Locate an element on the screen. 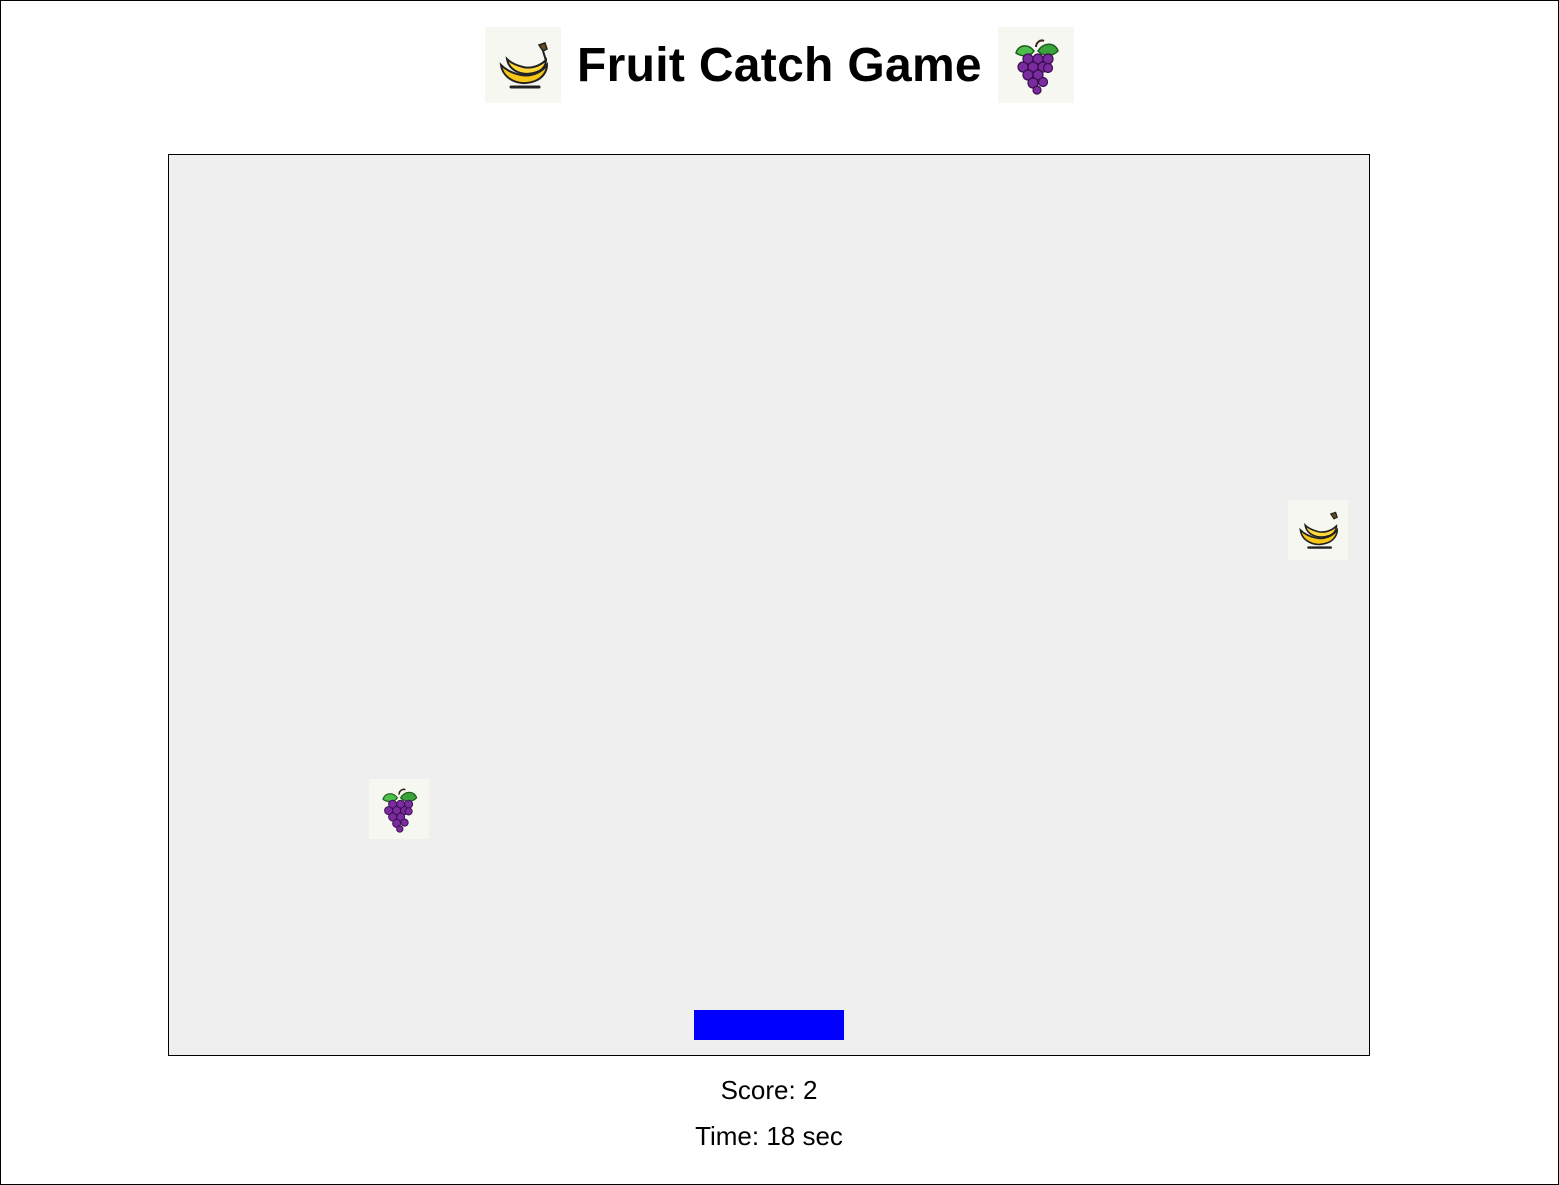 The image size is (1559, 1185). catcher-paddle is located at coordinates (769, 1025).